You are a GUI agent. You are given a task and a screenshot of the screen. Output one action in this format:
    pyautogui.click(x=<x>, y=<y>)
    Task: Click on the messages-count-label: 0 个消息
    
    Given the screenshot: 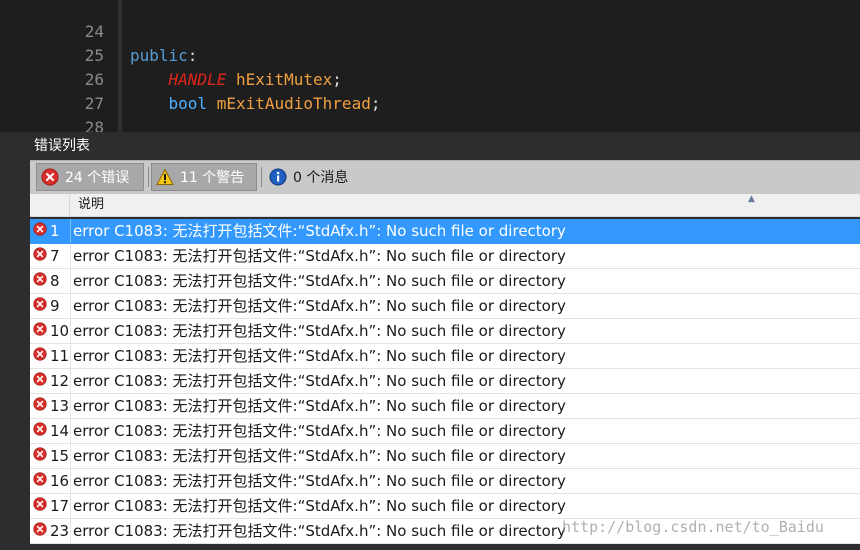 What is the action you would take?
    pyautogui.click(x=321, y=178)
    